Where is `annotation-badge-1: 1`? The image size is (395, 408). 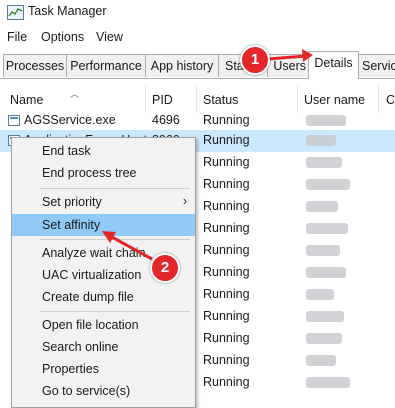
annotation-badge-1: 1 is located at coordinates (255, 60).